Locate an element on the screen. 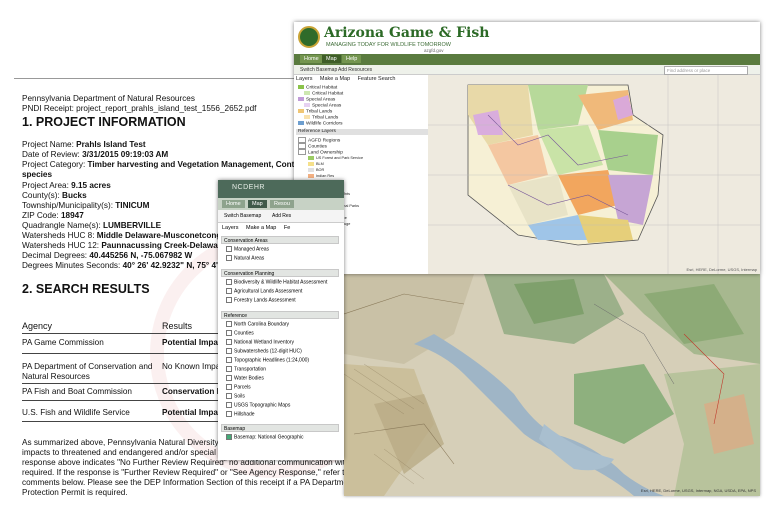 This screenshot has width=770, height=516. az-ref-layer-item: Land Ownership is located at coordinates (320, 152).